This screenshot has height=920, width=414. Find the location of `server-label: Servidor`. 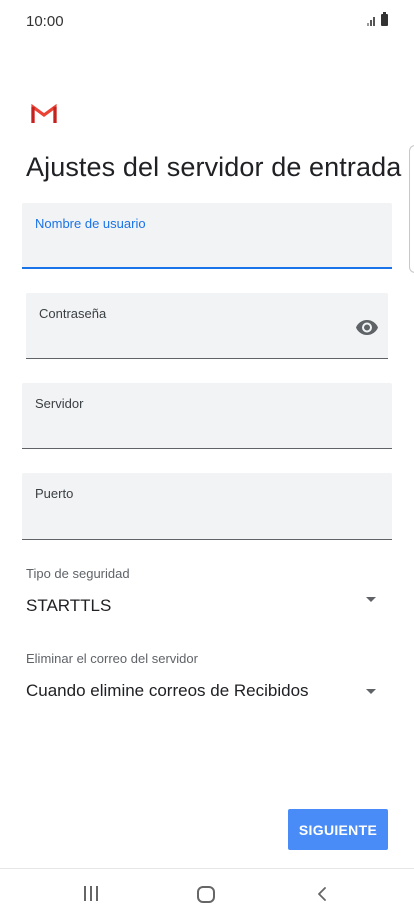

server-label: Servidor is located at coordinates (59, 403).